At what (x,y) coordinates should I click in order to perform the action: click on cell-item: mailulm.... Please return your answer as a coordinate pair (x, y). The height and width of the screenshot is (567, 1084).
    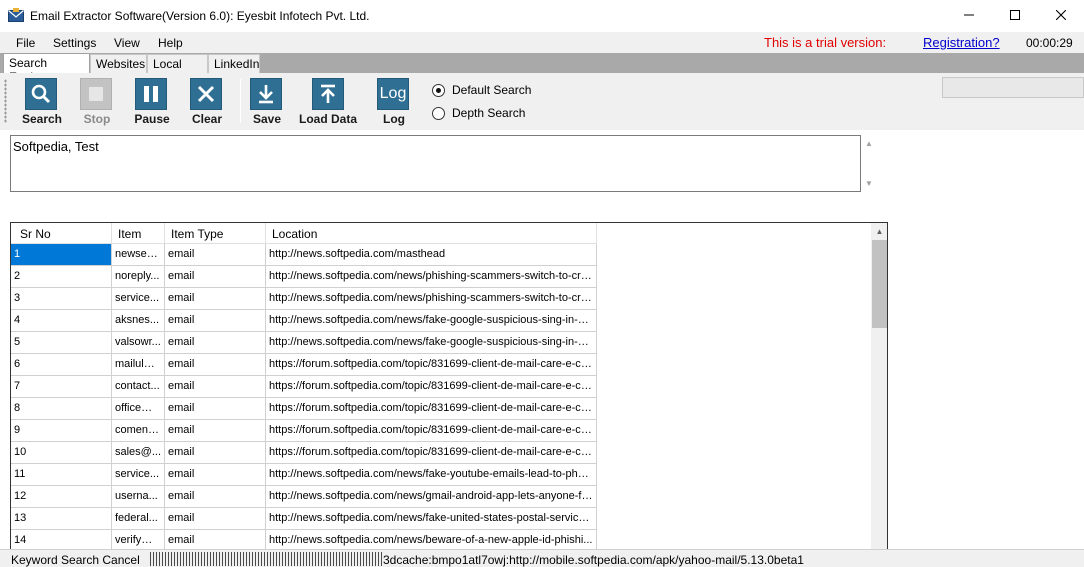
    Looking at the image, I should click on (138, 365).